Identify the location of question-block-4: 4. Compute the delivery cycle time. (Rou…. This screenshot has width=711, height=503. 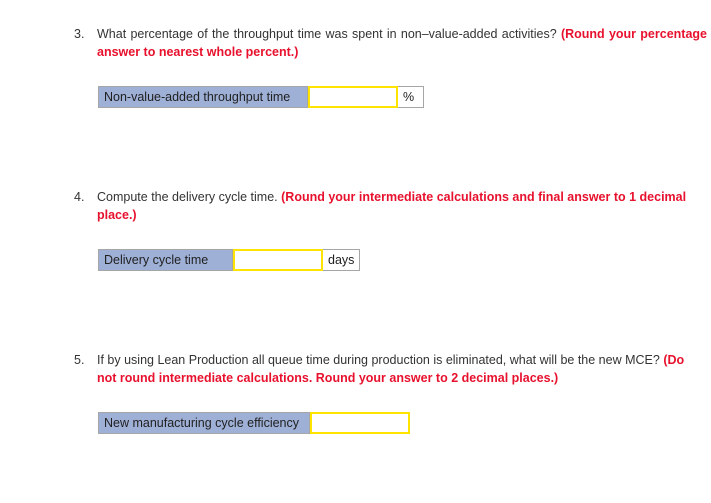
(390, 206).